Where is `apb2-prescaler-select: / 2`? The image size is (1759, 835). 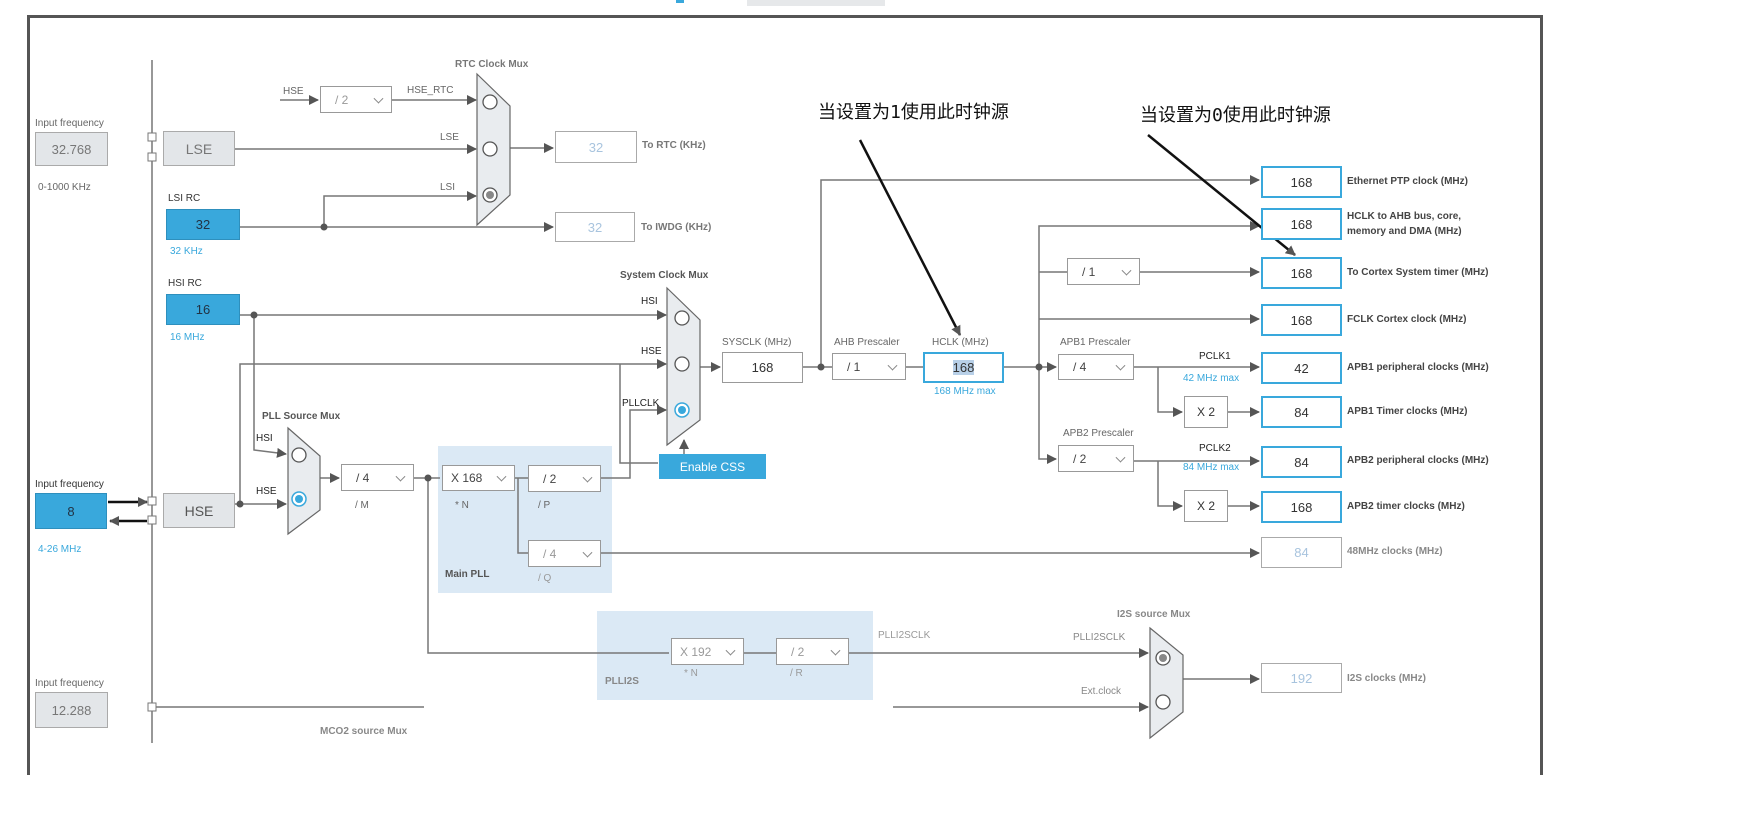 apb2-prescaler-select: / 2 is located at coordinates (1096, 458).